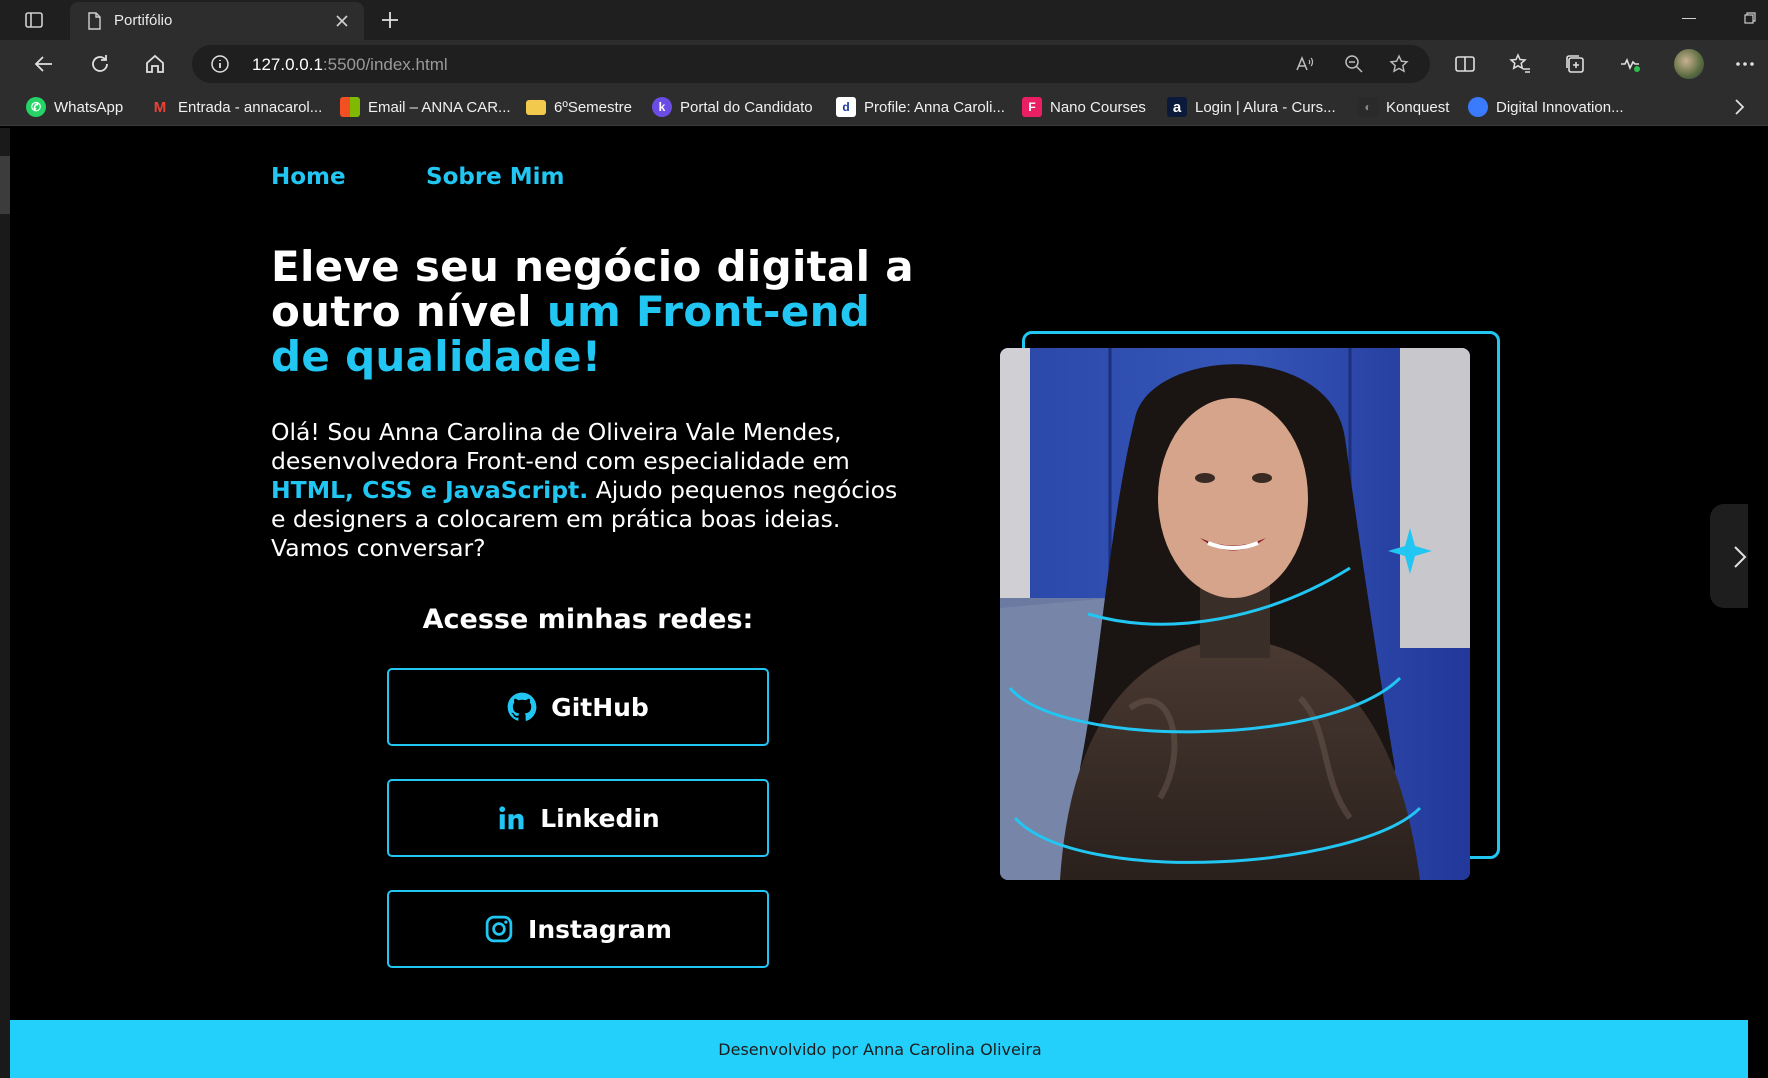 The width and height of the screenshot is (1768, 1078). I want to click on instagram-button: Instagram, so click(578, 929).